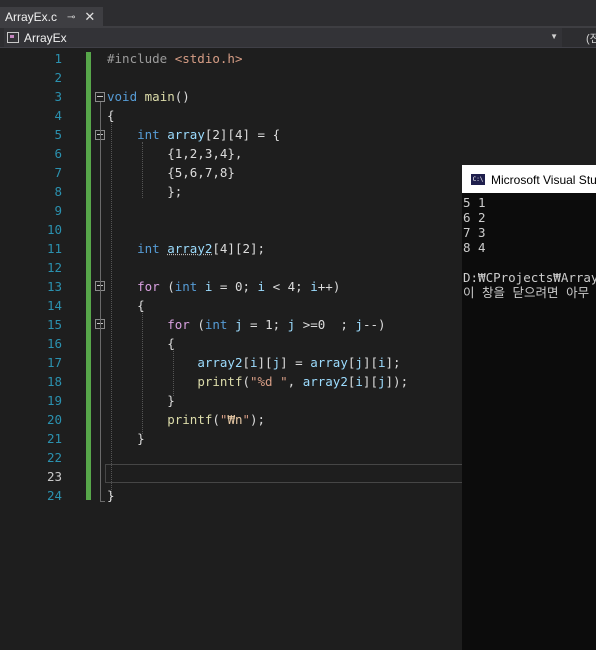  I want to click on code-token: <stdio.h>, so click(208, 58).